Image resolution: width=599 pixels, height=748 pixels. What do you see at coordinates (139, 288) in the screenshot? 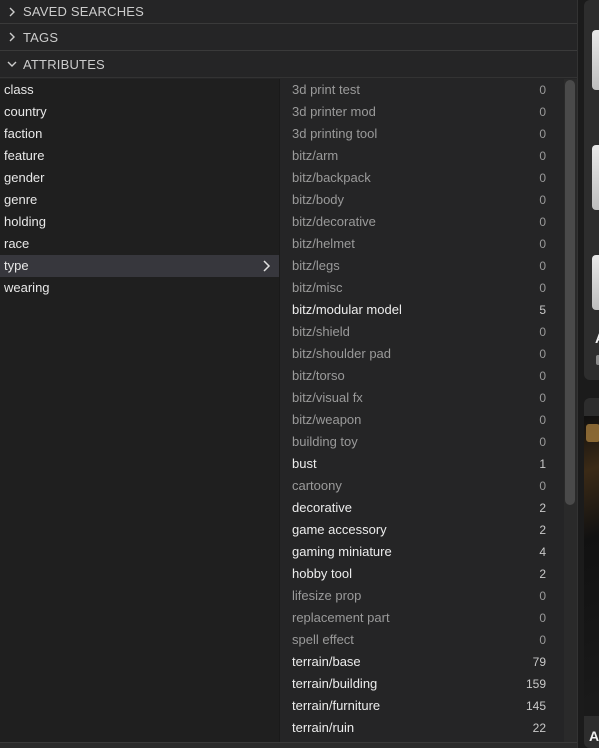
I see `attribute-key-item: wearing` at bounding box center [139, 288].